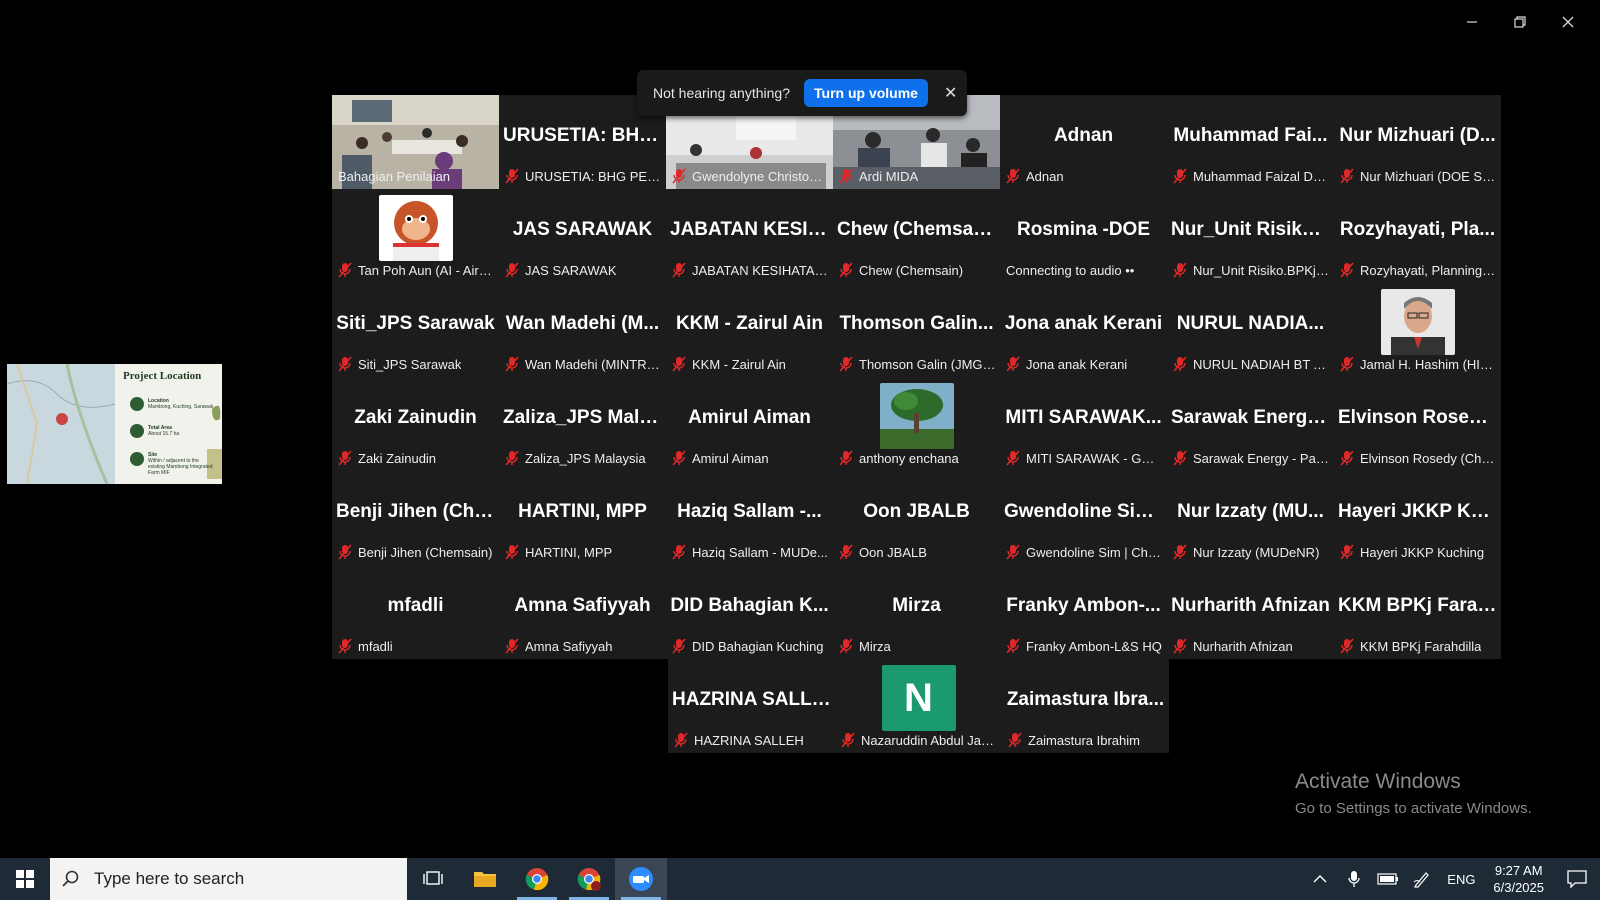  I want to click on chrome-icon, so click(537, 879).